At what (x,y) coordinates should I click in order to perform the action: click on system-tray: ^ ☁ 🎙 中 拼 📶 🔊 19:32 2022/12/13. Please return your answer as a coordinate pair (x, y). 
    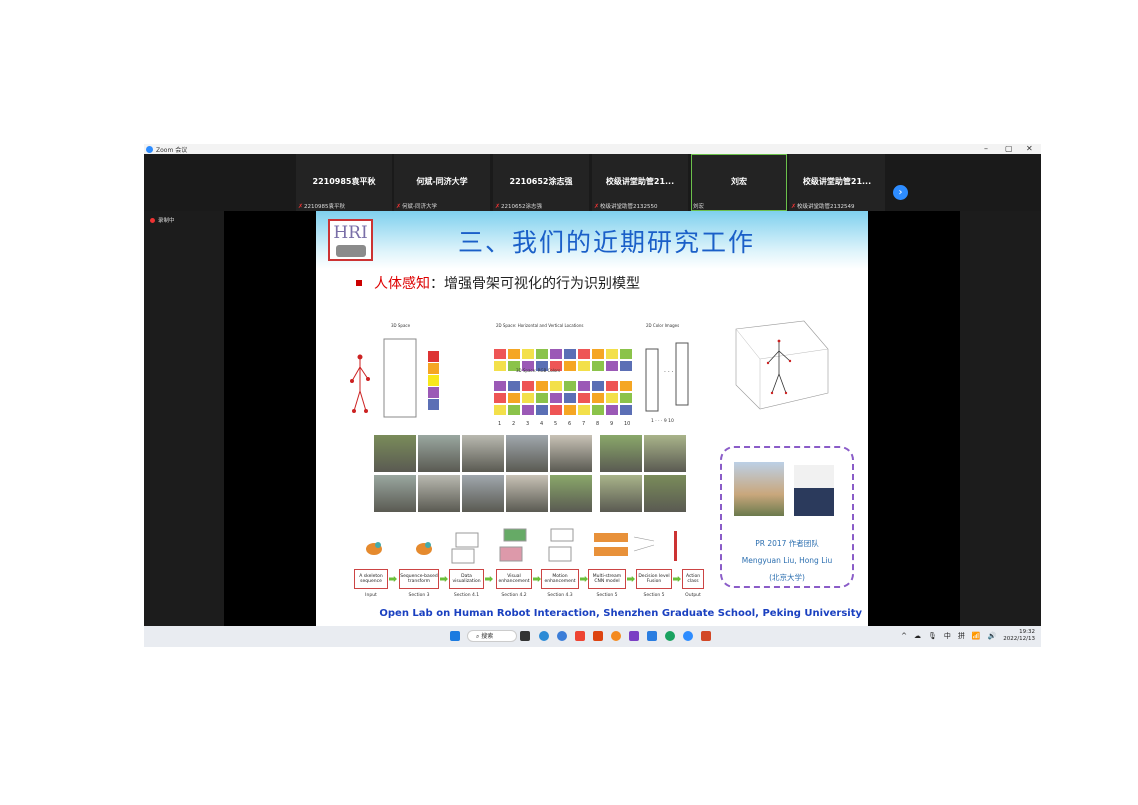
    Looking at the image, I should click on (968, 636).